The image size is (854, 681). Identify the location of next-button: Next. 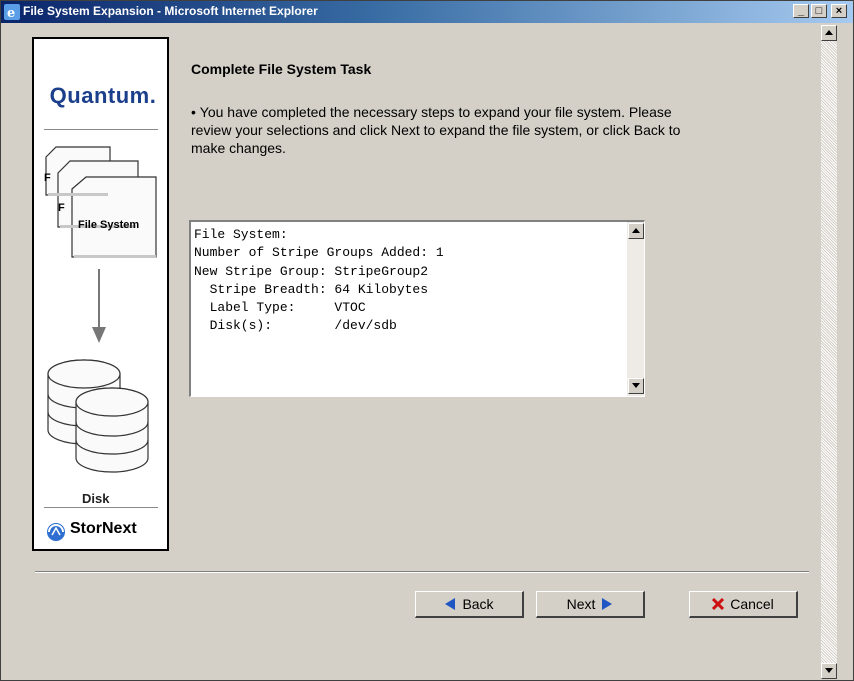
(590, 604).